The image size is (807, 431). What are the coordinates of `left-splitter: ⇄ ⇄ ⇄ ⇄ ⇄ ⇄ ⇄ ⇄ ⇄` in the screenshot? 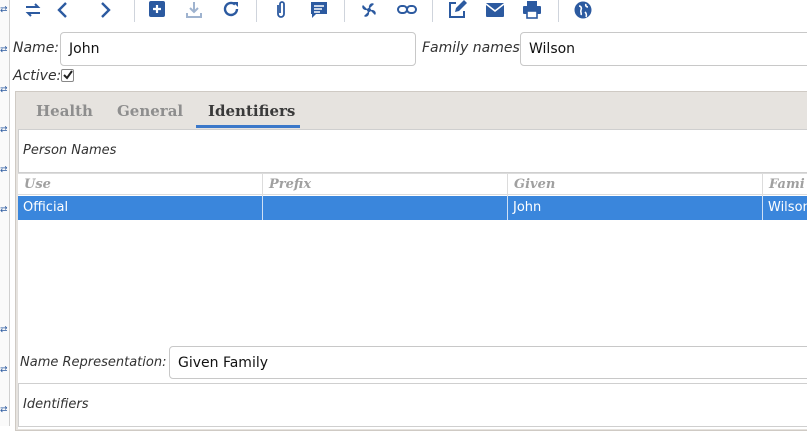 It's located at (5, 213).